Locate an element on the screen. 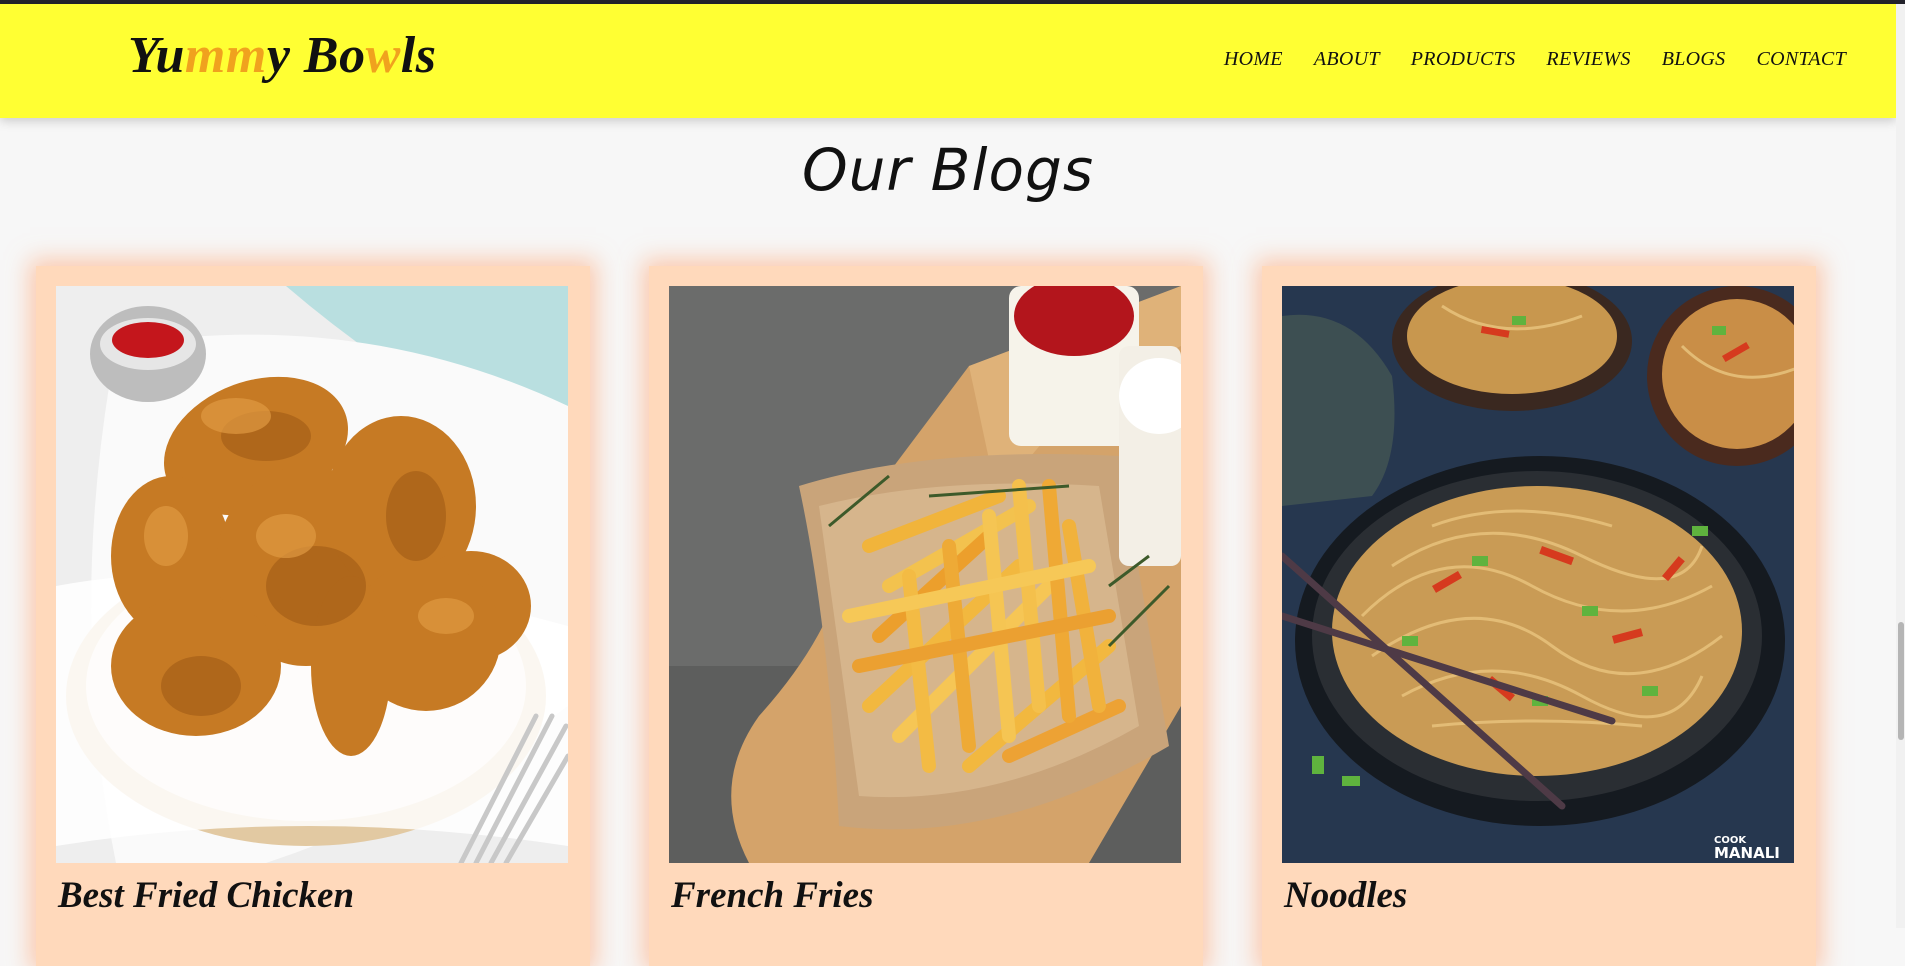 The image size is (1905, 966). svg-text: MANALI is located at coordinates (1747, 853).